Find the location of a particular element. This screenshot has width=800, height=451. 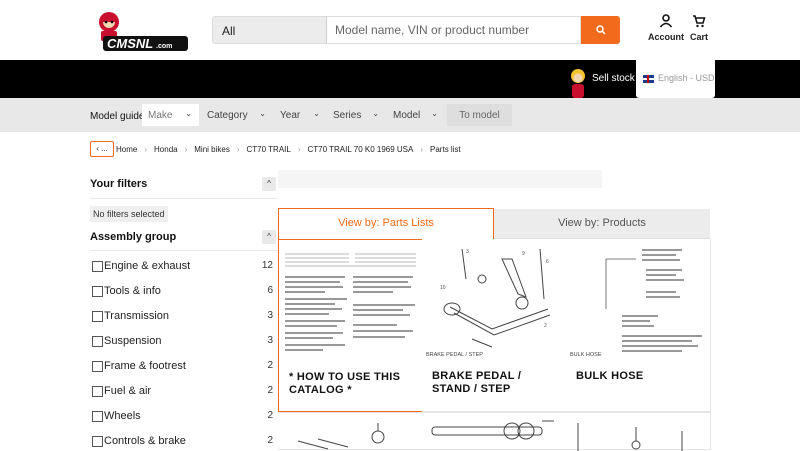

collapse-assembly-button: ^ is located at coordinates (269, 237).